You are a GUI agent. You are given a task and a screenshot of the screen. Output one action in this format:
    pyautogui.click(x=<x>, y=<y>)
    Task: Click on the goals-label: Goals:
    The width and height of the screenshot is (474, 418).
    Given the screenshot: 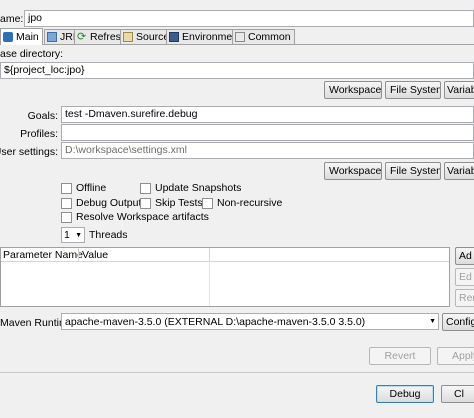 What is the action you would take?
    pyautogui.click(x=42, y=116)
    